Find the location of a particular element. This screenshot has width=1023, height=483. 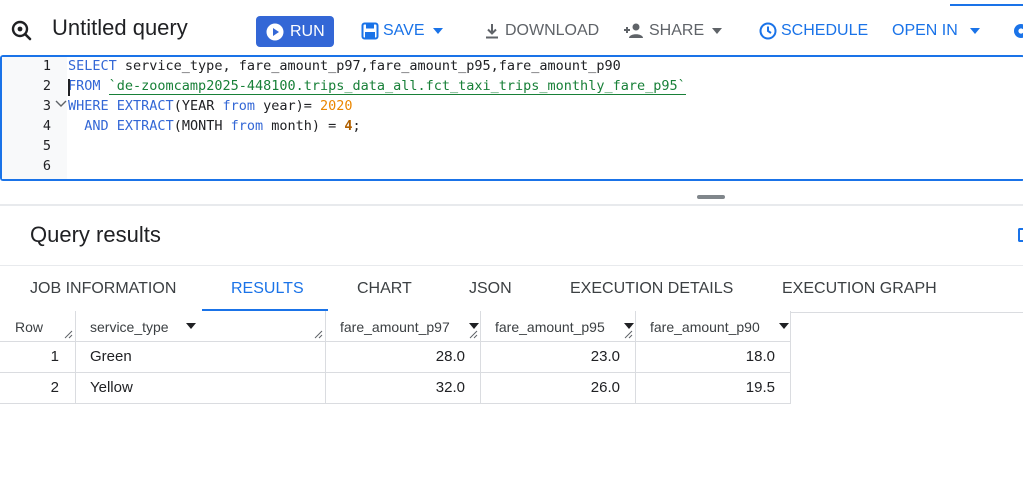

tab-execution-graph: EXECUTION GRAPH is located at coordinates (859, 288).